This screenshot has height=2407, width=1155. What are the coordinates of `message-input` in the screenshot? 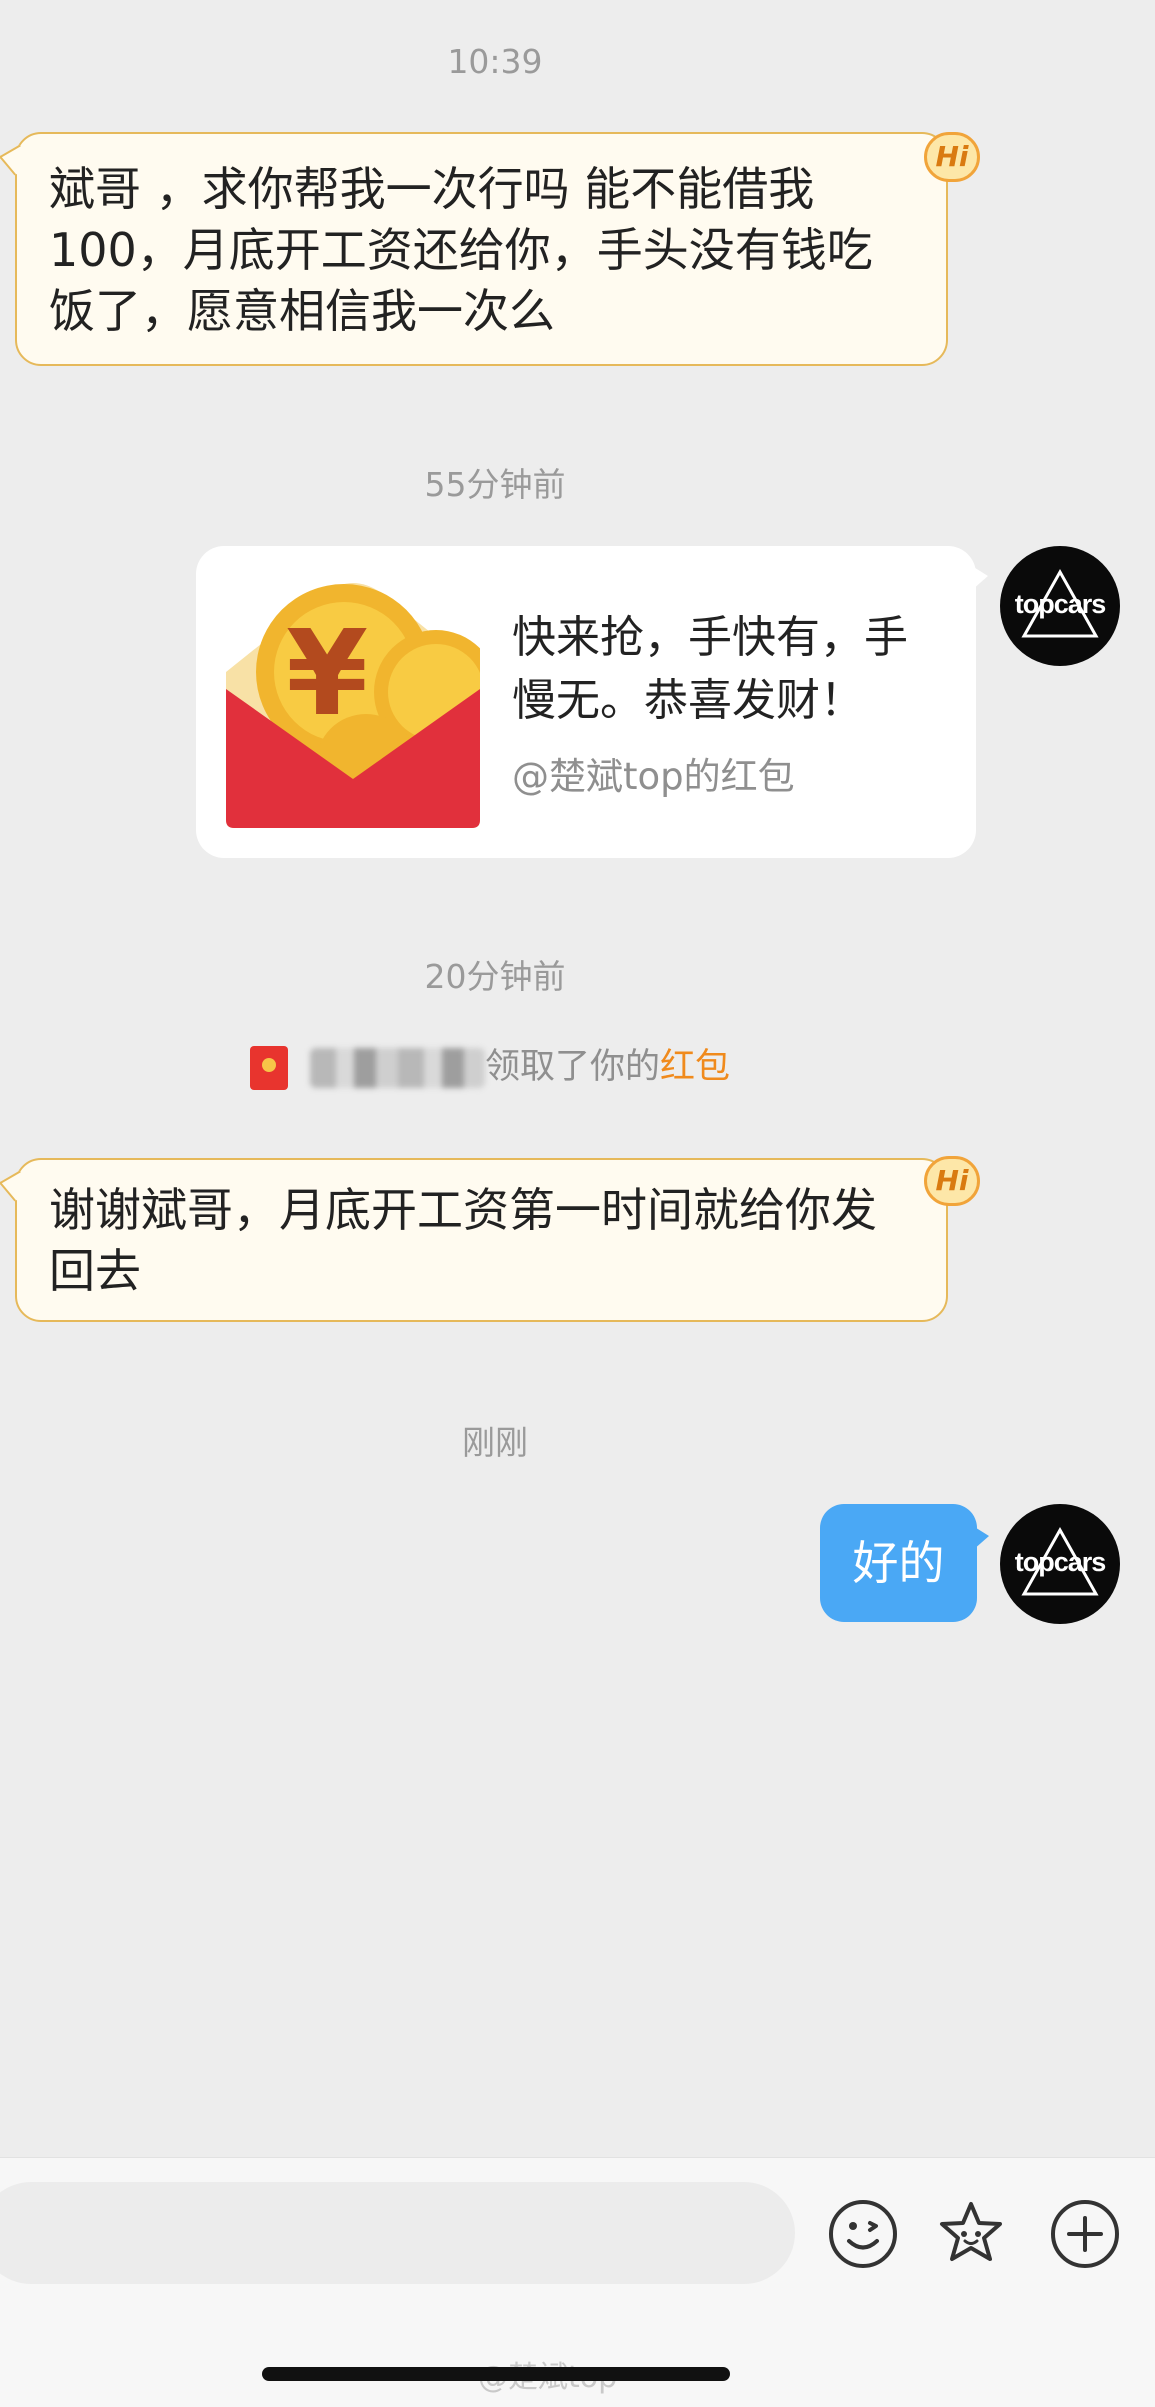 It's located at (397, 2233).